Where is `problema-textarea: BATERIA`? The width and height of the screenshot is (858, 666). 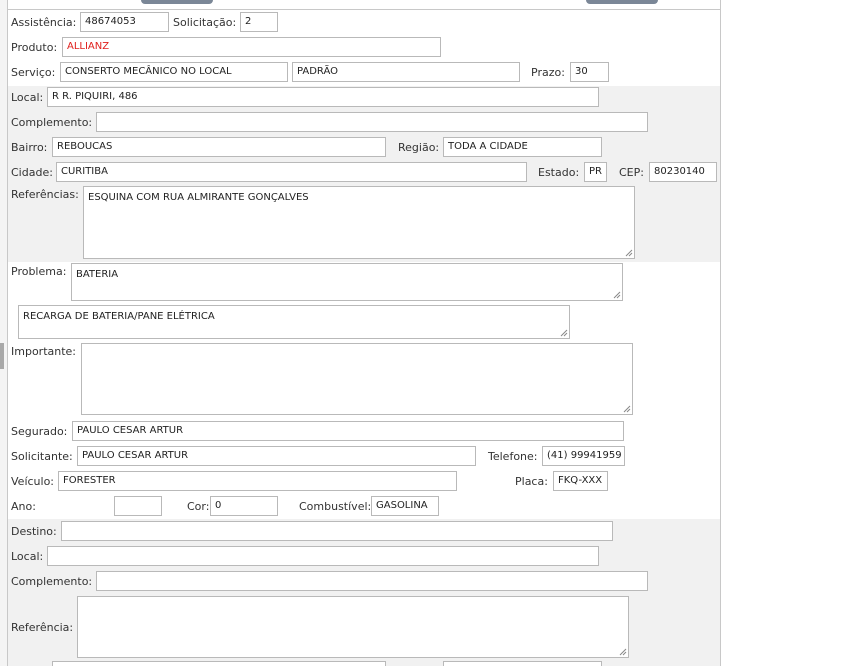
problema-textarea: BATERIA is located at coordinates (347, 282).